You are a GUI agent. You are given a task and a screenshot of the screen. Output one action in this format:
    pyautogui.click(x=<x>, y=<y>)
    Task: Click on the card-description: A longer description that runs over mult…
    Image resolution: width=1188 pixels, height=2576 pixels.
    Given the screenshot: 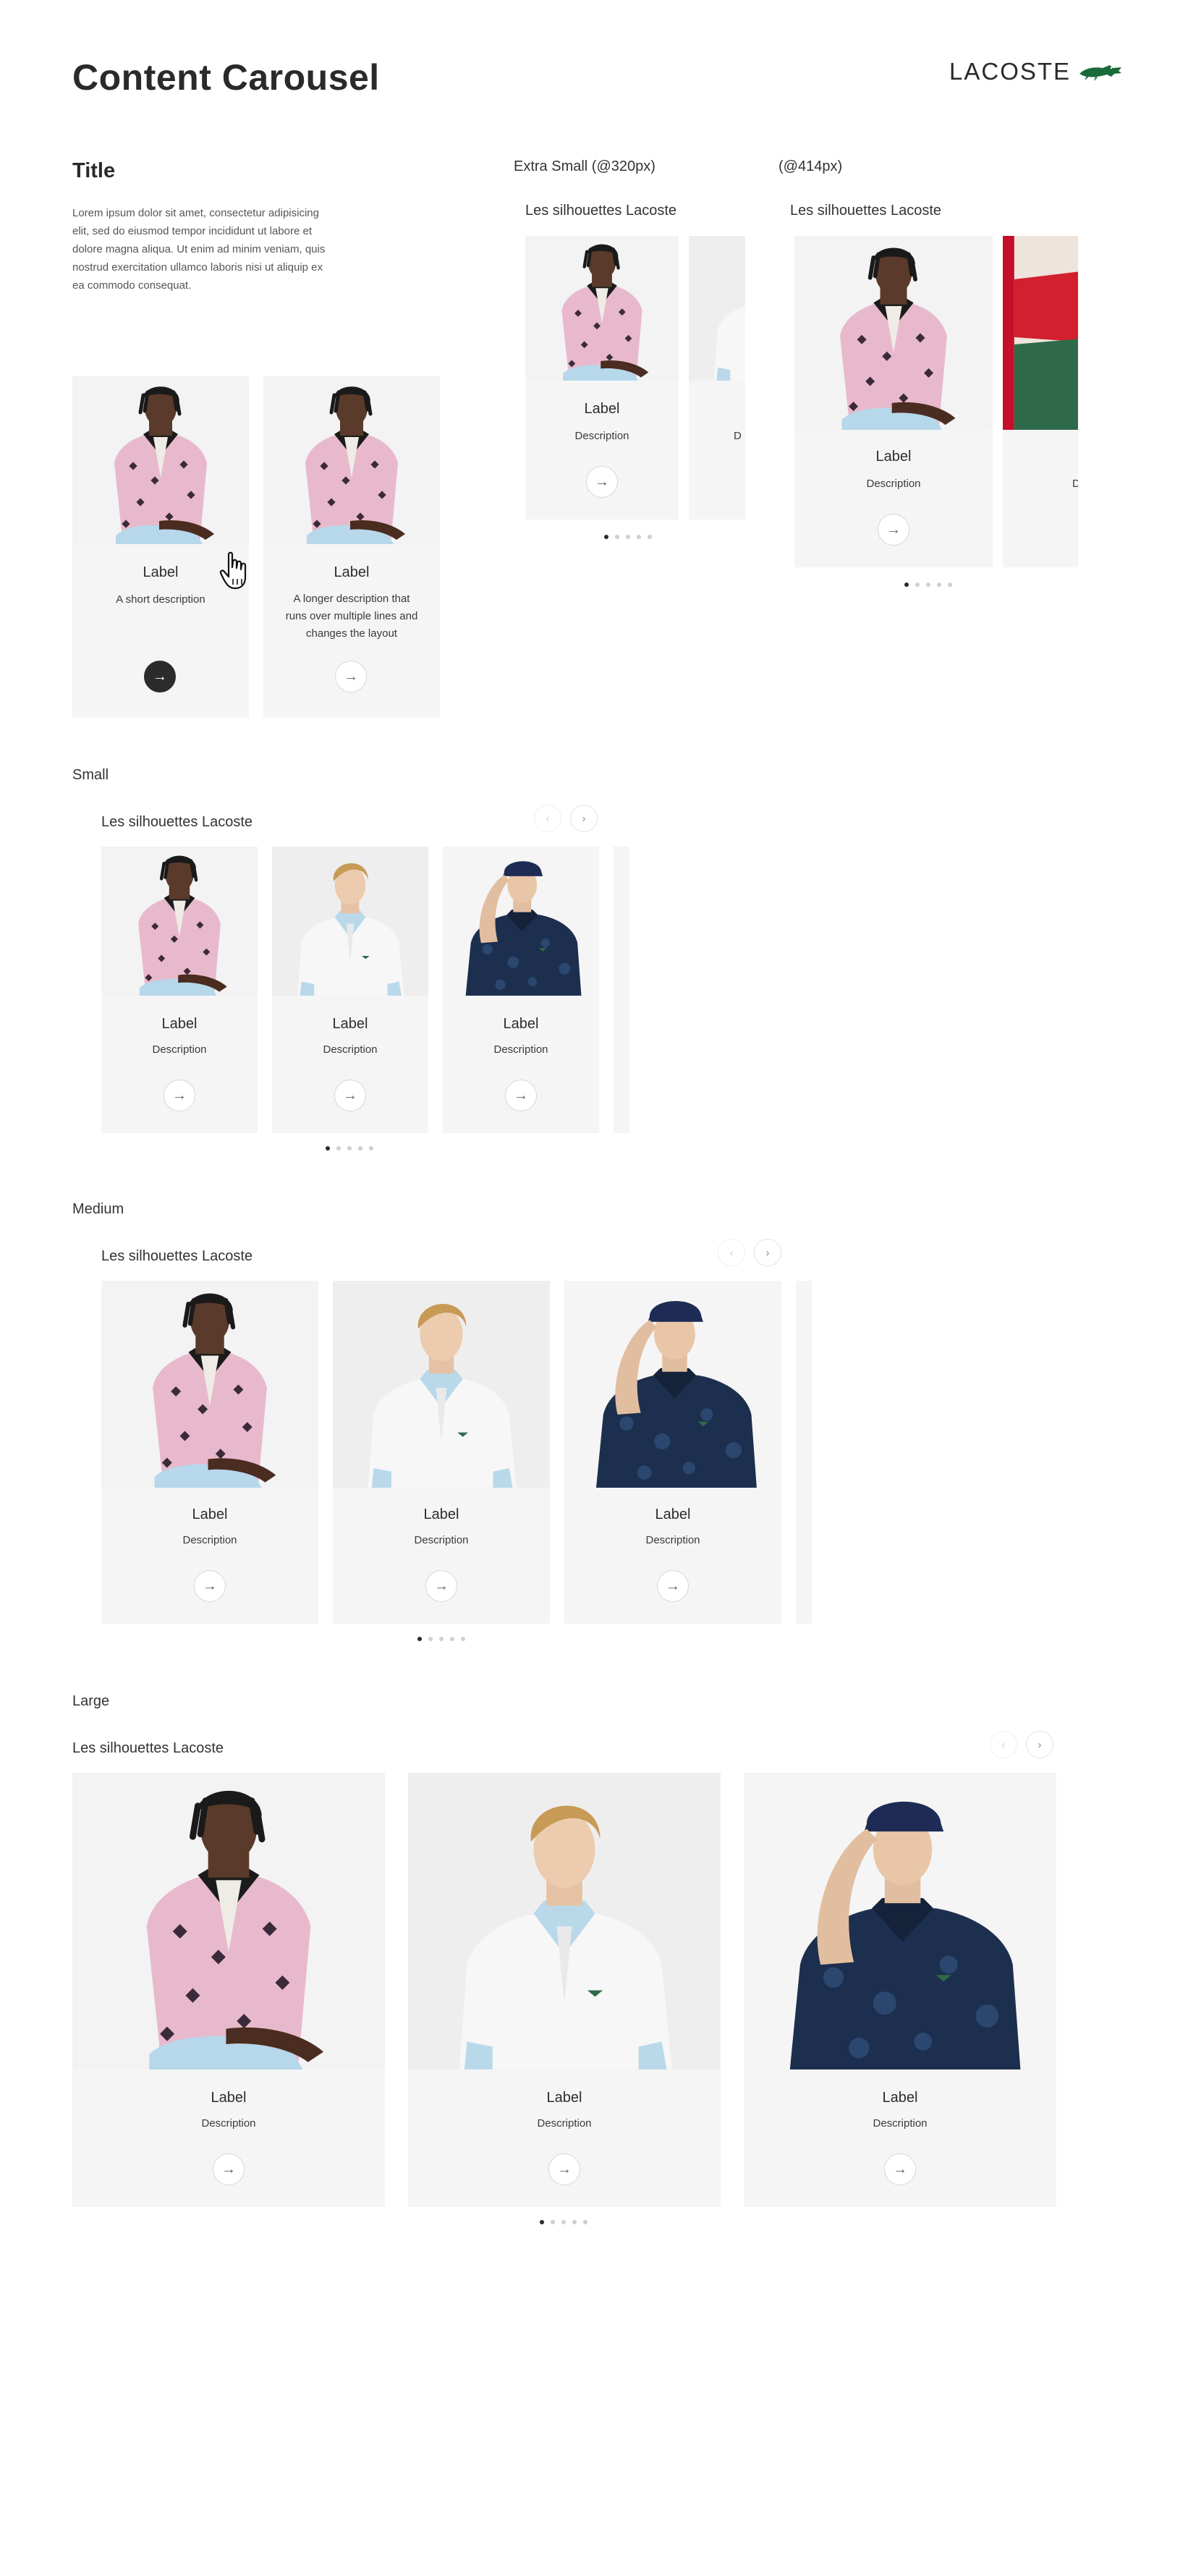 What is the action you would take?
    pyautogui.click(x=351, y=616)
    